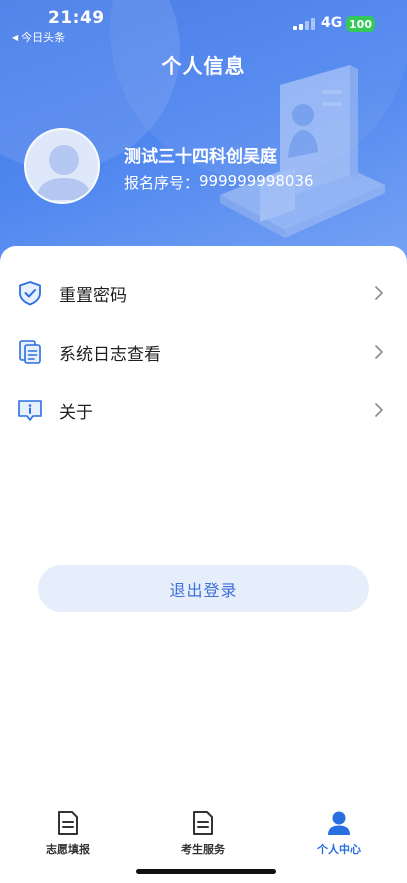 The image size is (407, 883). Describe the element at coordinates (93, 295) in the screenshot. I see `menu-item-label: 重置密码` at that location.